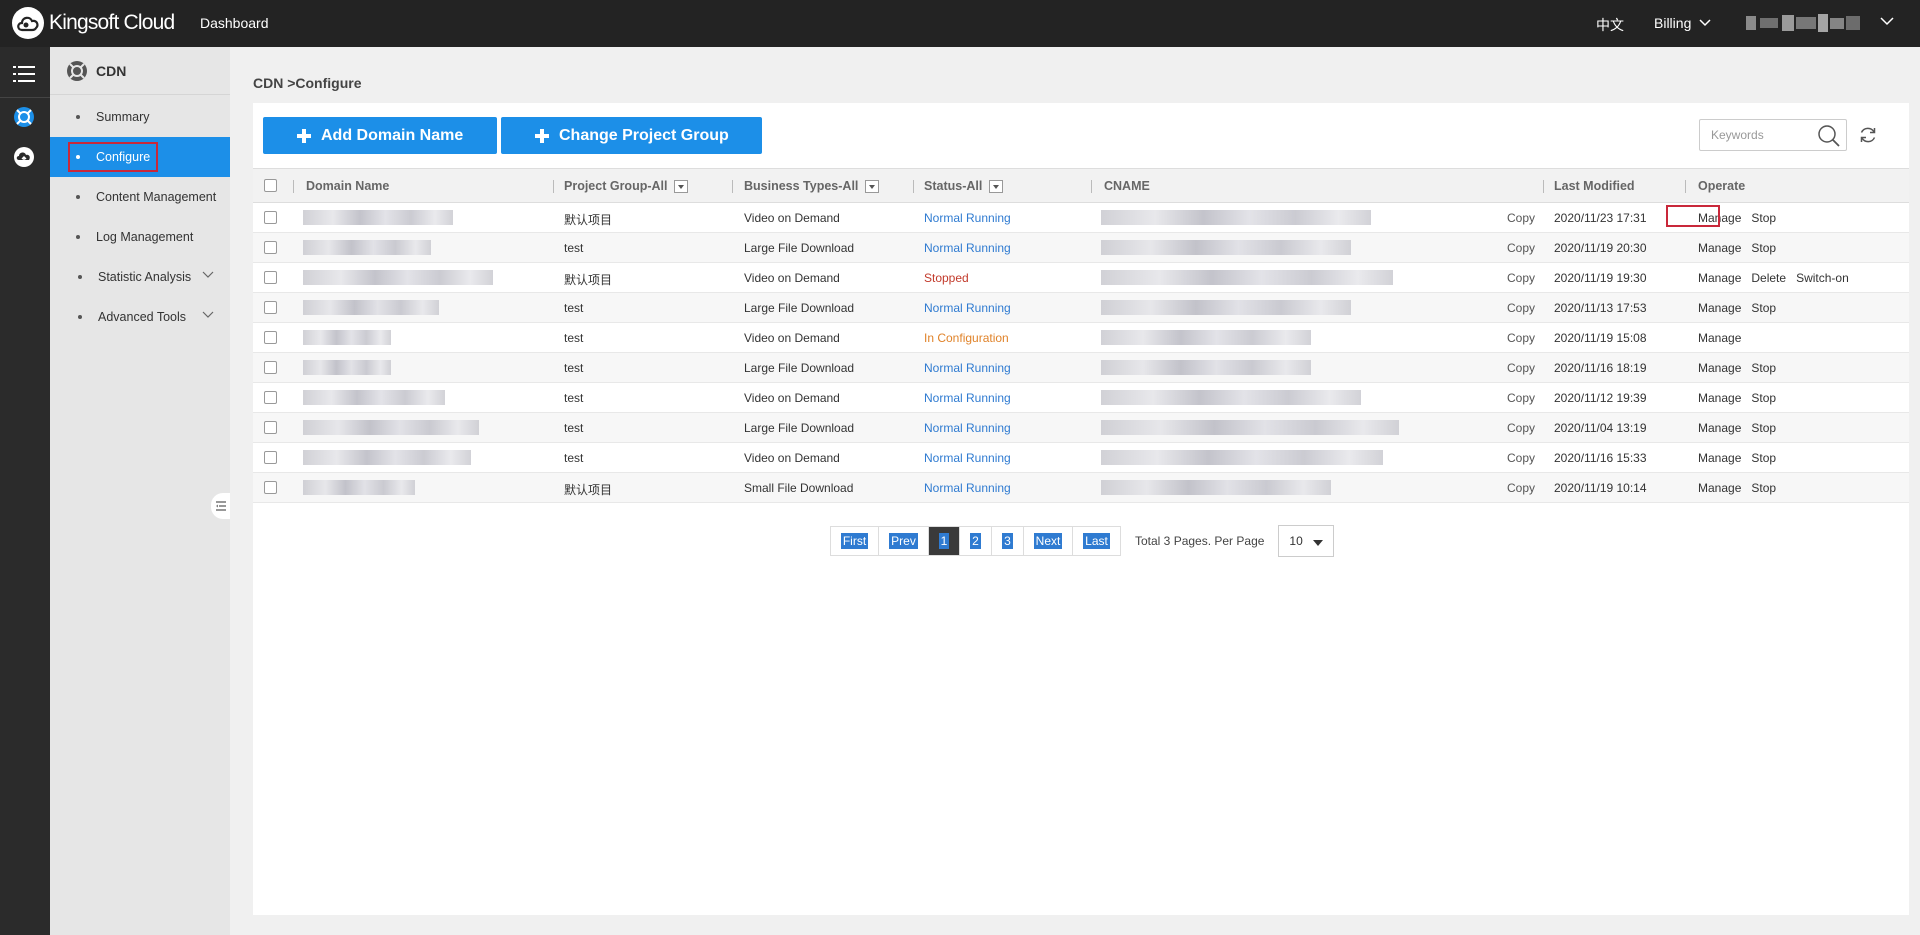 The height and width of the screenshot is (935, 1920). I want to click on billing-menu: Billing, so click(1682, 23).